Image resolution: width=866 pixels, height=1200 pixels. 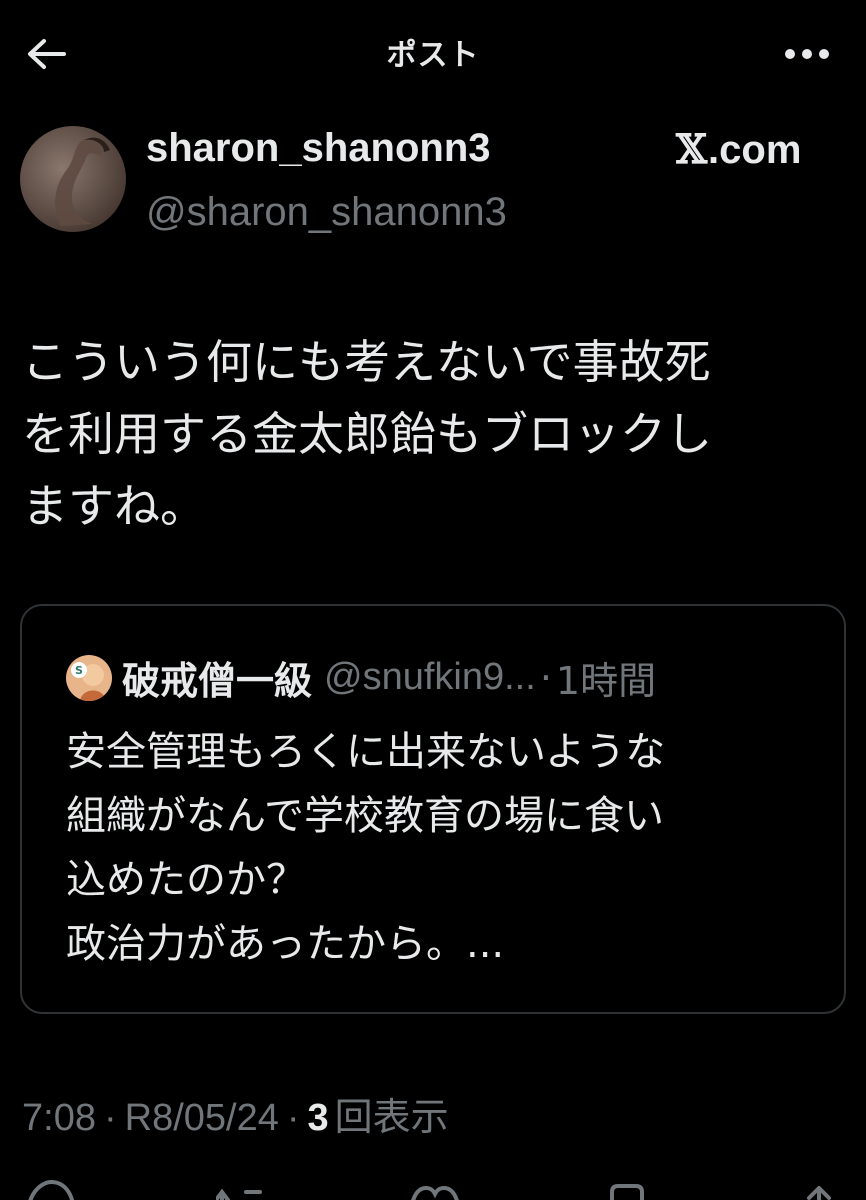 What do you see at coordinates (692, 149) in the screenshot?
I see `x-logo-icon: 𝕏` at bounding box center [692, 149].